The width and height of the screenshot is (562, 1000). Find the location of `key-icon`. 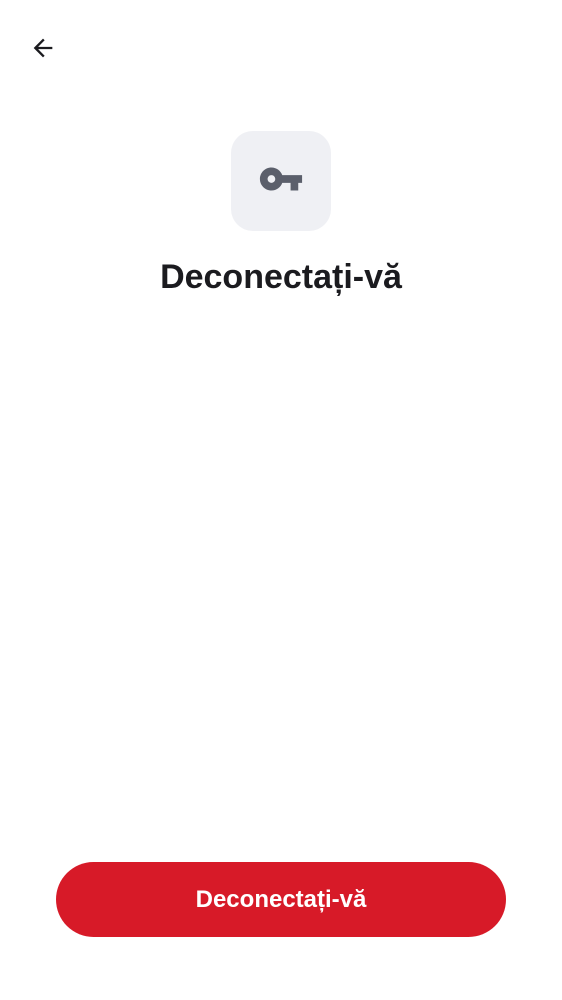

key-icon is located at coordinates (281, 181).